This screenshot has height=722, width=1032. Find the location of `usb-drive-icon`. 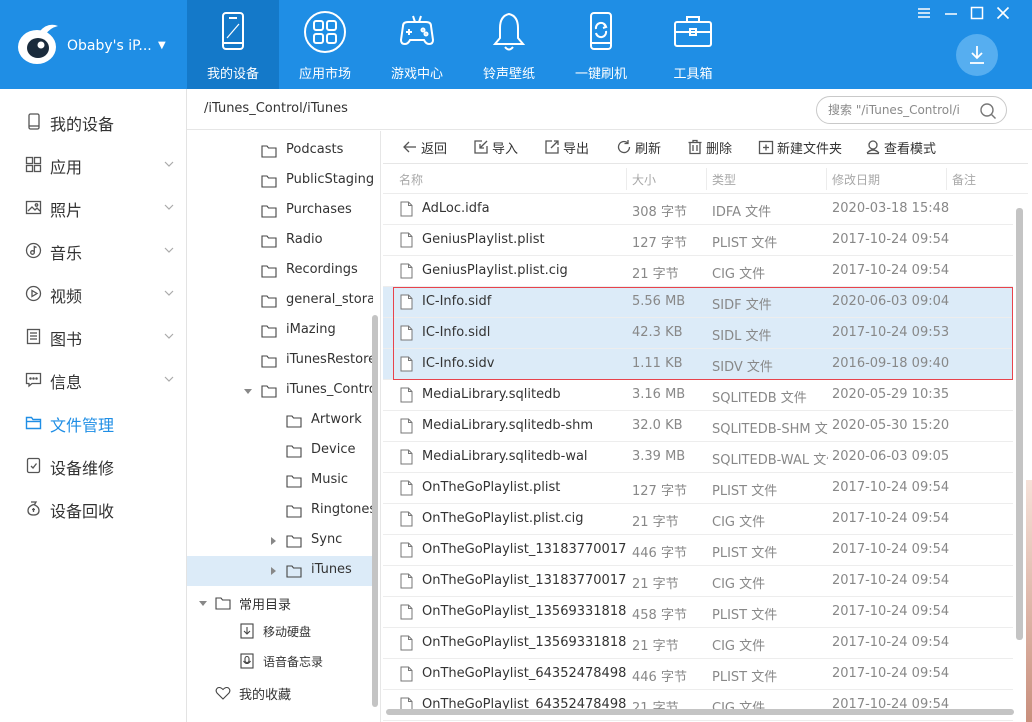

usb-drive-icon is located at coordinates (247, 631).